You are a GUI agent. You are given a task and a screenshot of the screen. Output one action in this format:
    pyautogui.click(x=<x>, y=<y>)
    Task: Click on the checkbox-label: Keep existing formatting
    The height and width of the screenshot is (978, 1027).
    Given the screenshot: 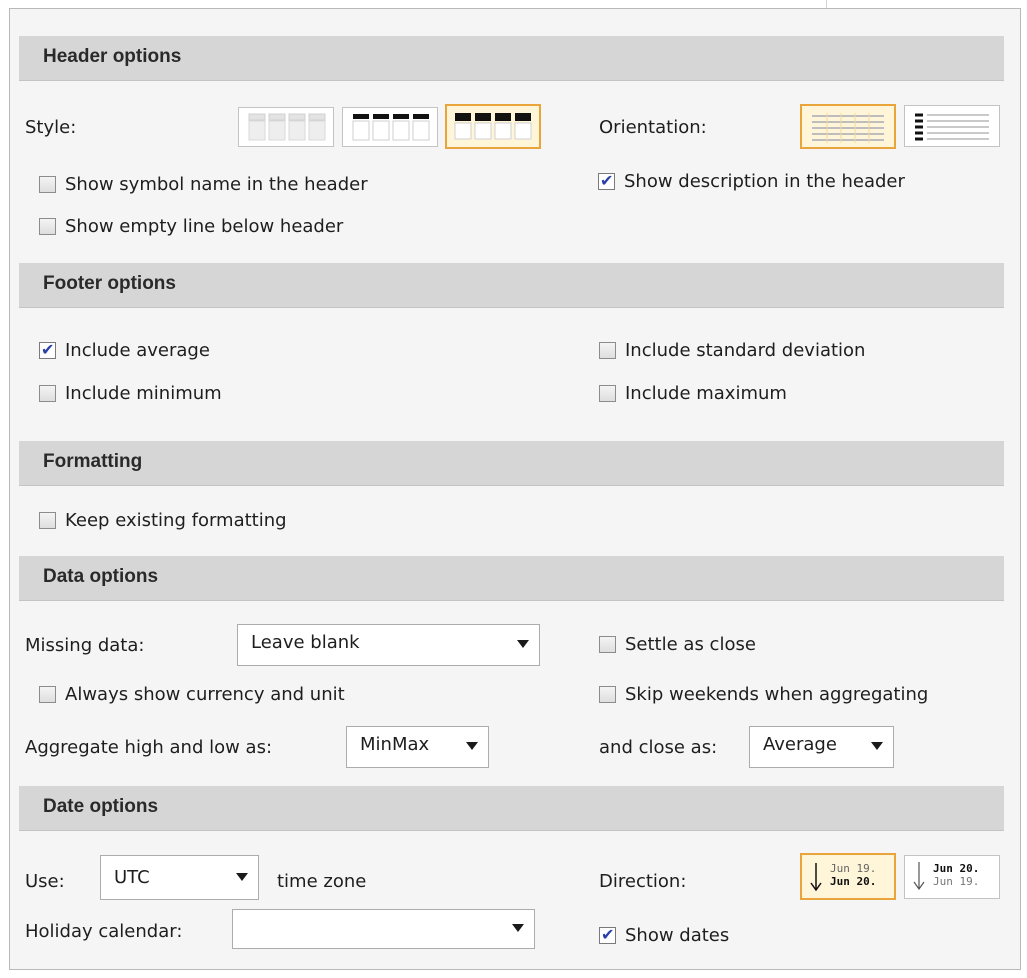 What is the action you would take?
    pyautogui.click(x=176, y=520)
    